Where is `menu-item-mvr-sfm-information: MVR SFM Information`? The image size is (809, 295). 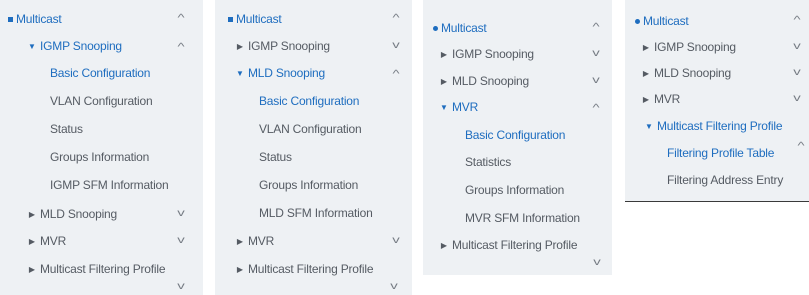 menu-item-mvr-sfm-information: MVR SFM Information is located at coordinates (517, 218).